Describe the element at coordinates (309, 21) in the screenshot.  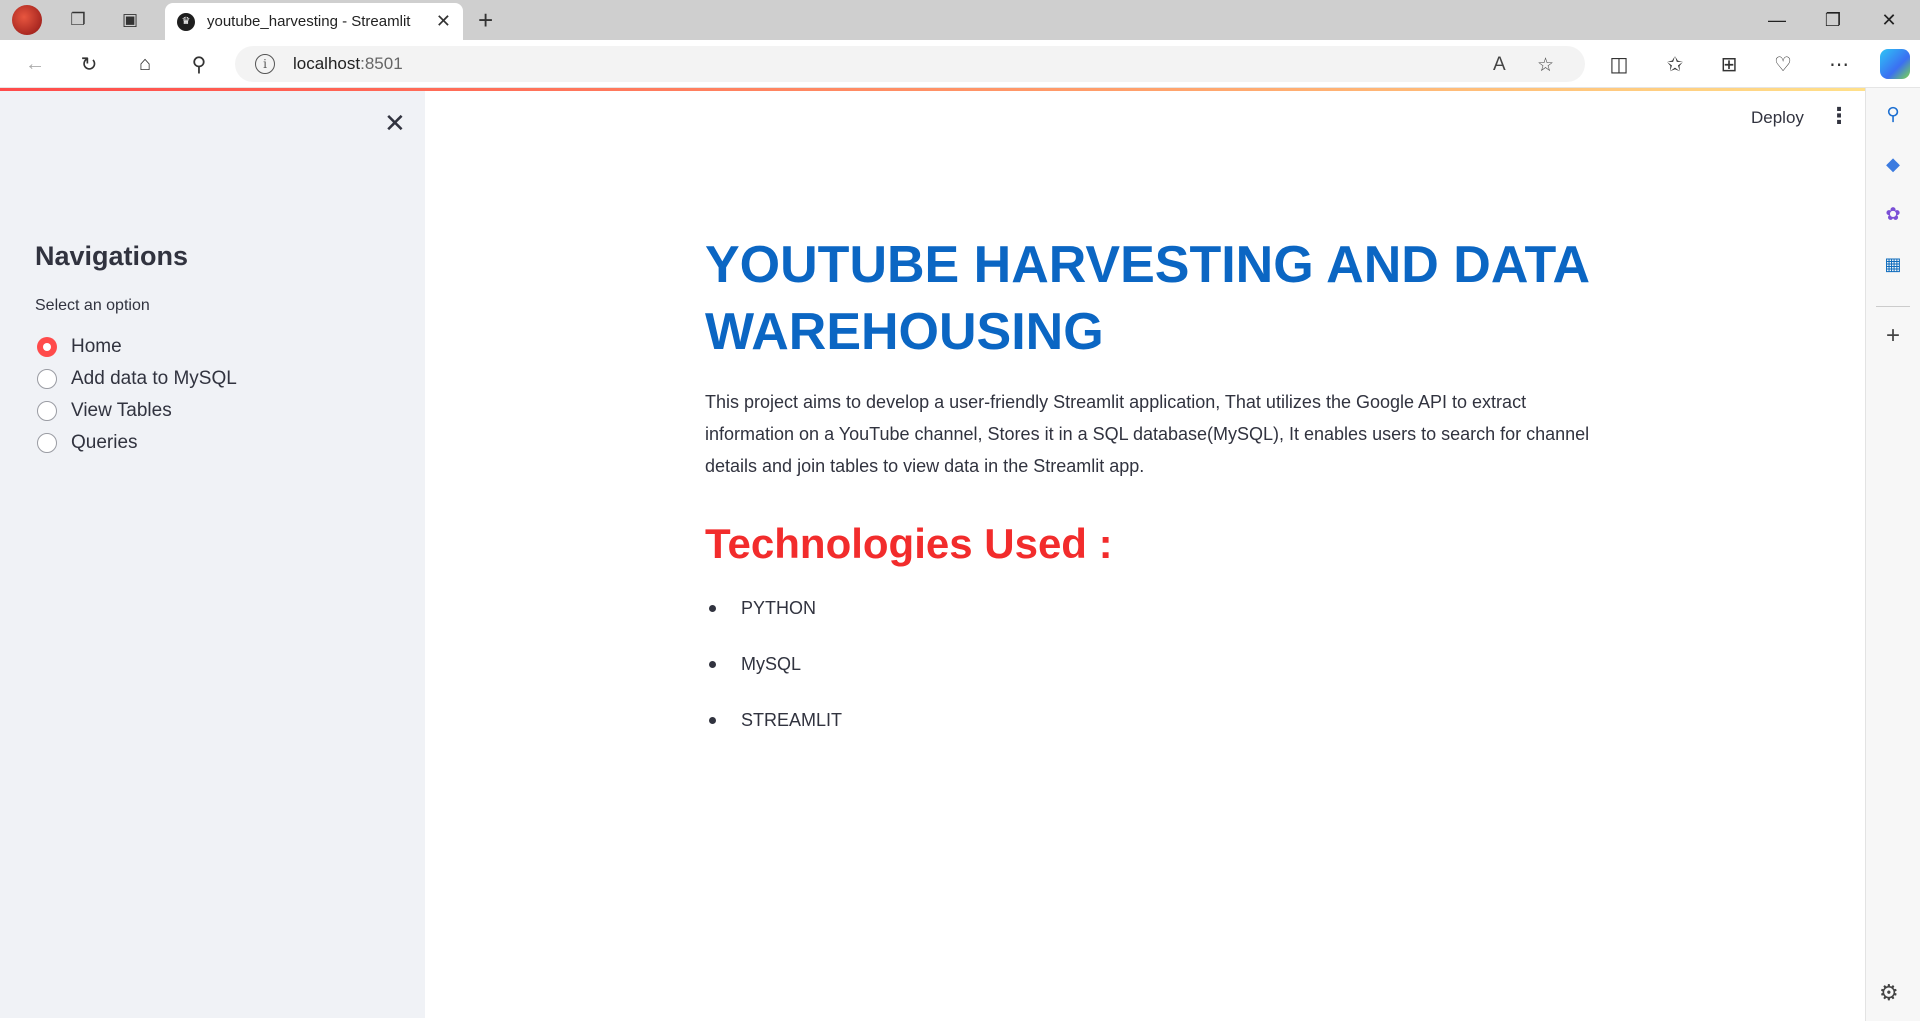
I see `tab-title: youtube_harvesting - Streamlit` at that location.